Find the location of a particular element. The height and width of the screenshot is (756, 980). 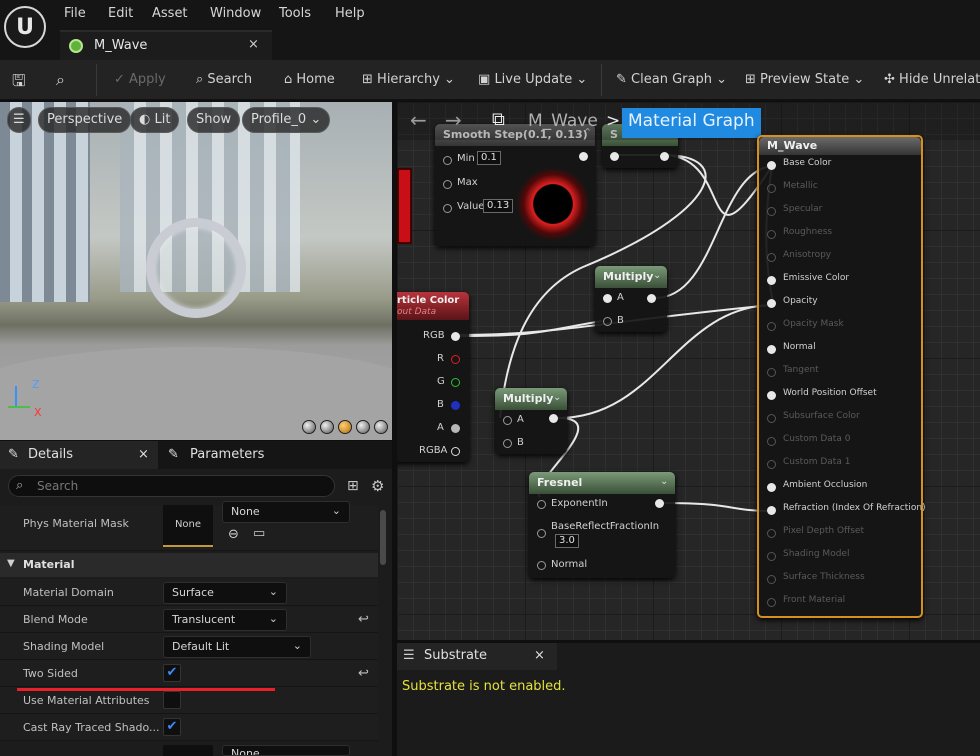

search-button: ⌕ Search is located at coordinates (224, 79).